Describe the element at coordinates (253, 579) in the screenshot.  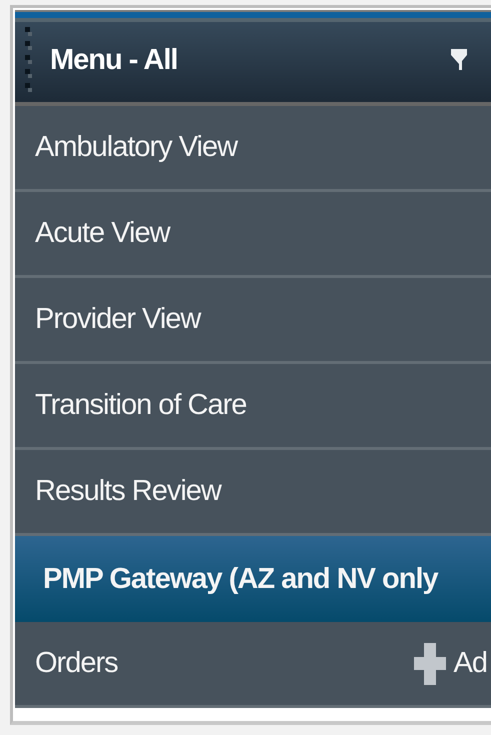
I see `menu-item: PMP Gateway (AZ and NV only` at that location.